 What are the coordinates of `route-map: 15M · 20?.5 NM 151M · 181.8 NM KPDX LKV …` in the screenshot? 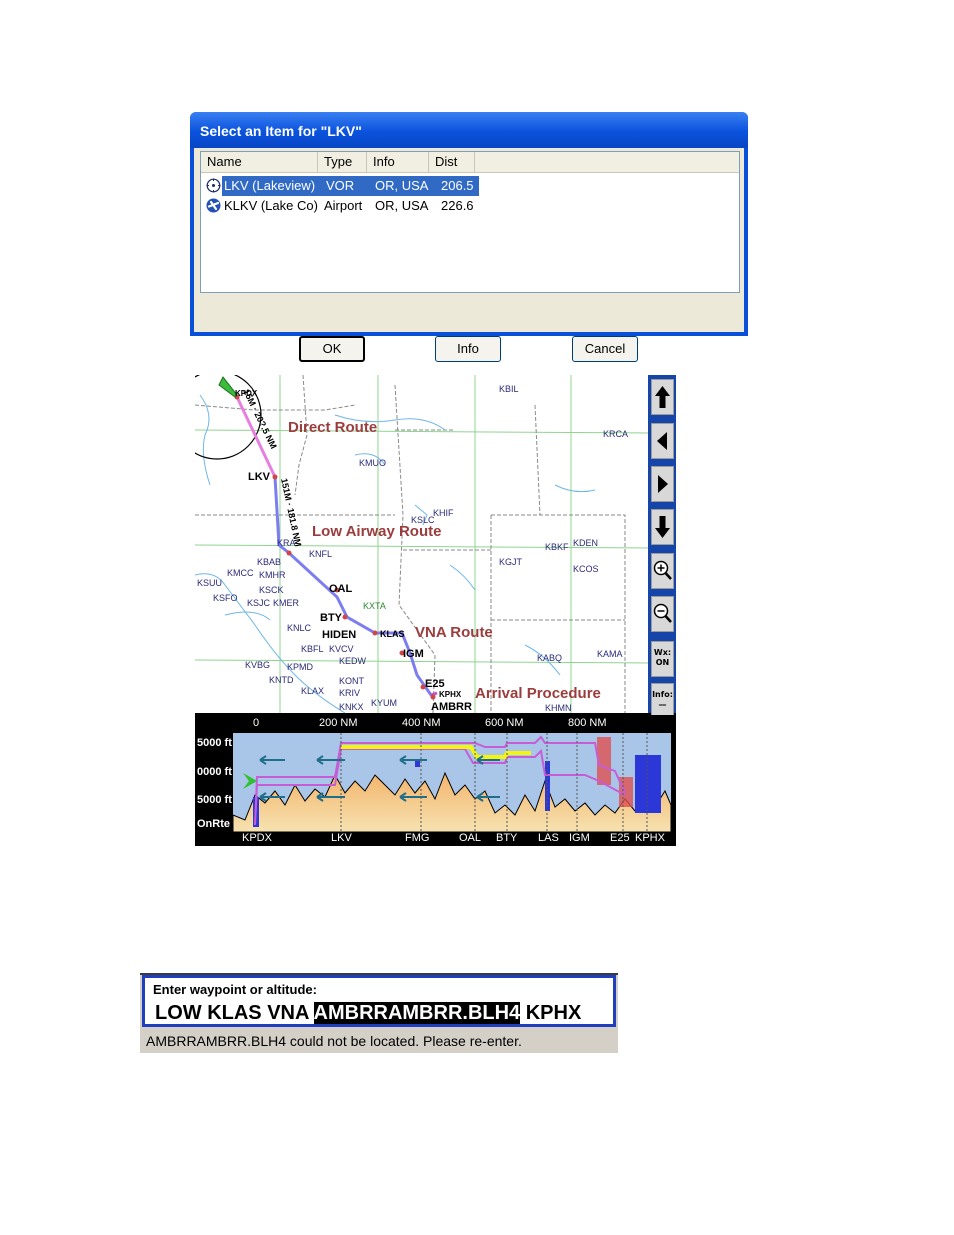 It's located at (421, 544).